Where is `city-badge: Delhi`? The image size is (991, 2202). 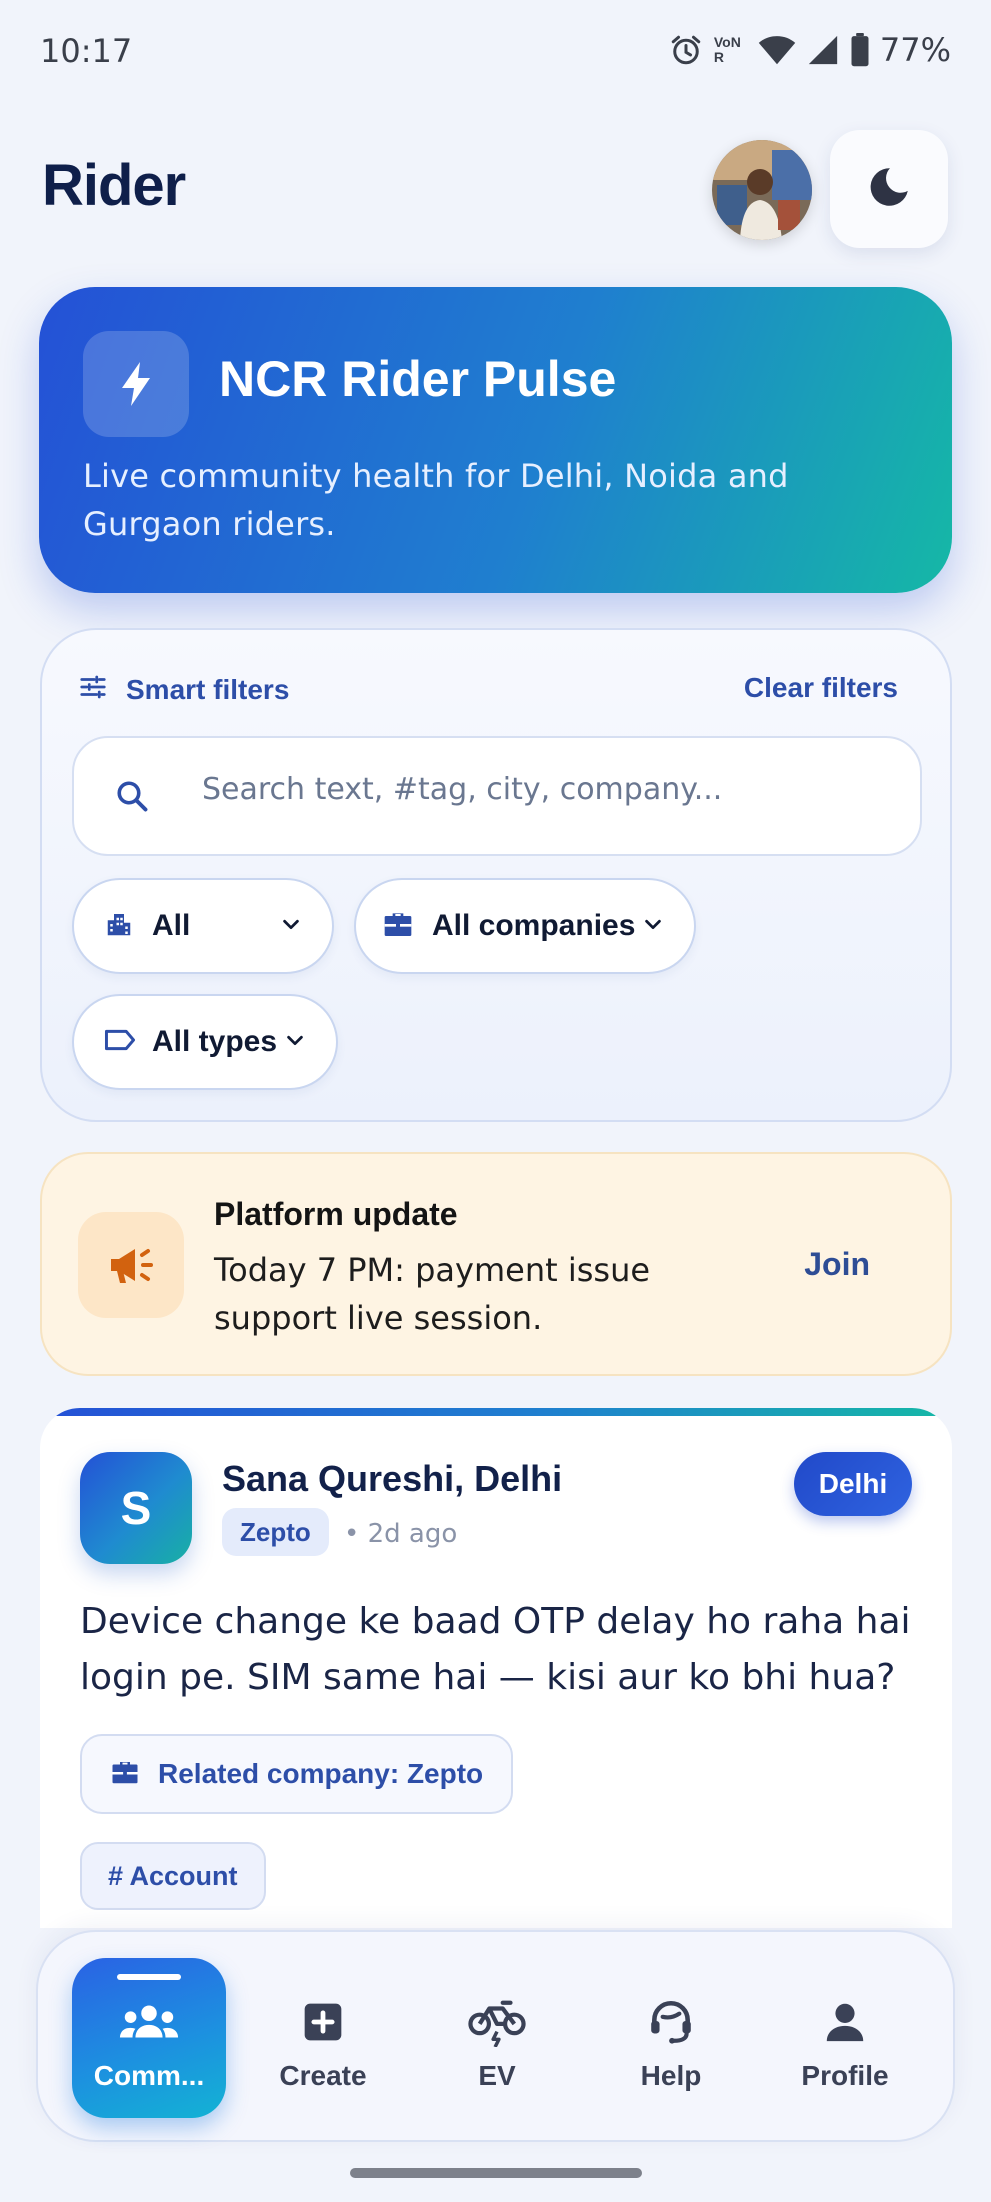
city-badge: Delhi is located at coordinates (853, 1484).